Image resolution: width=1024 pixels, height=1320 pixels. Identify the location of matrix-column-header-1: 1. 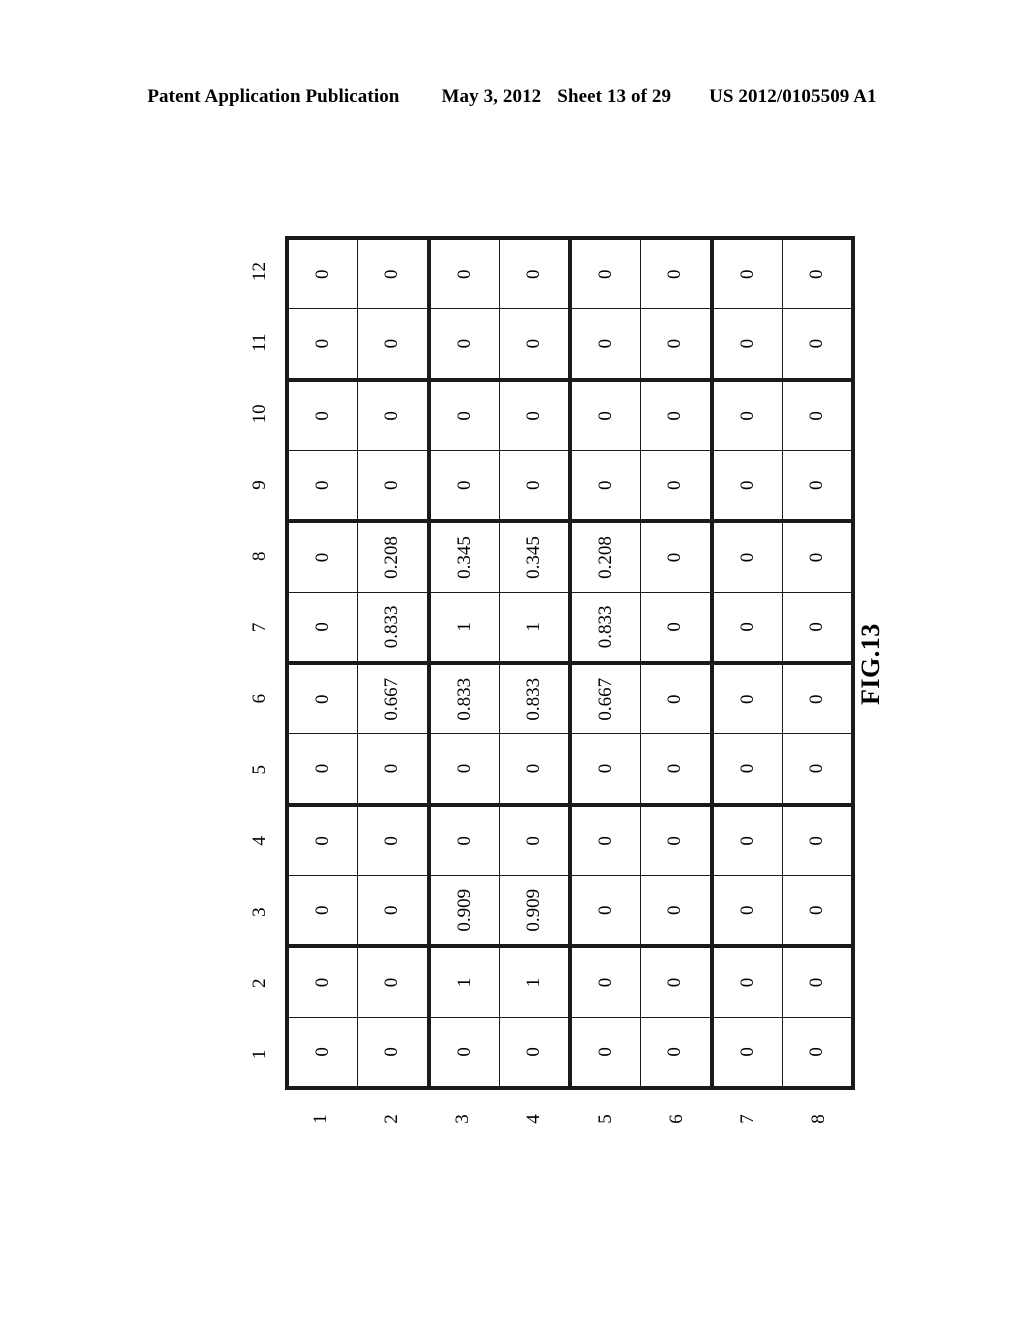
(259, 1054).